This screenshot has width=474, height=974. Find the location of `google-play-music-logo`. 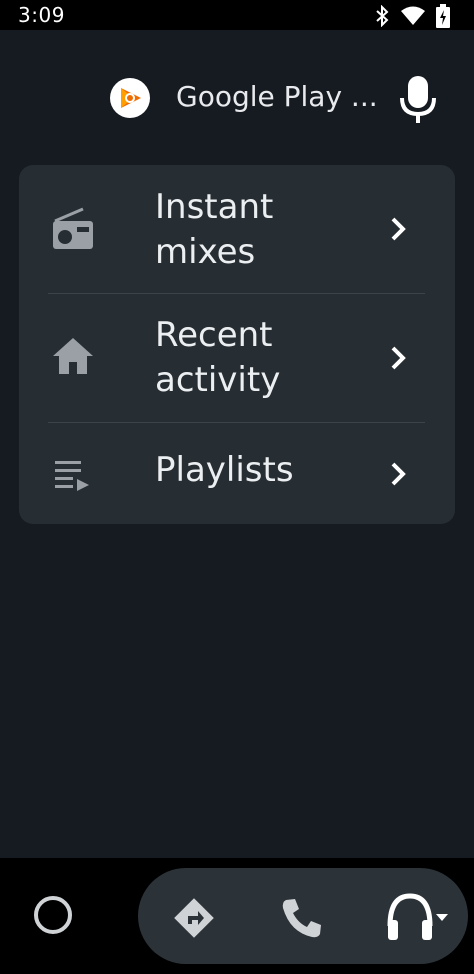

google-play-music-logo is located at coordinates (130, 98).